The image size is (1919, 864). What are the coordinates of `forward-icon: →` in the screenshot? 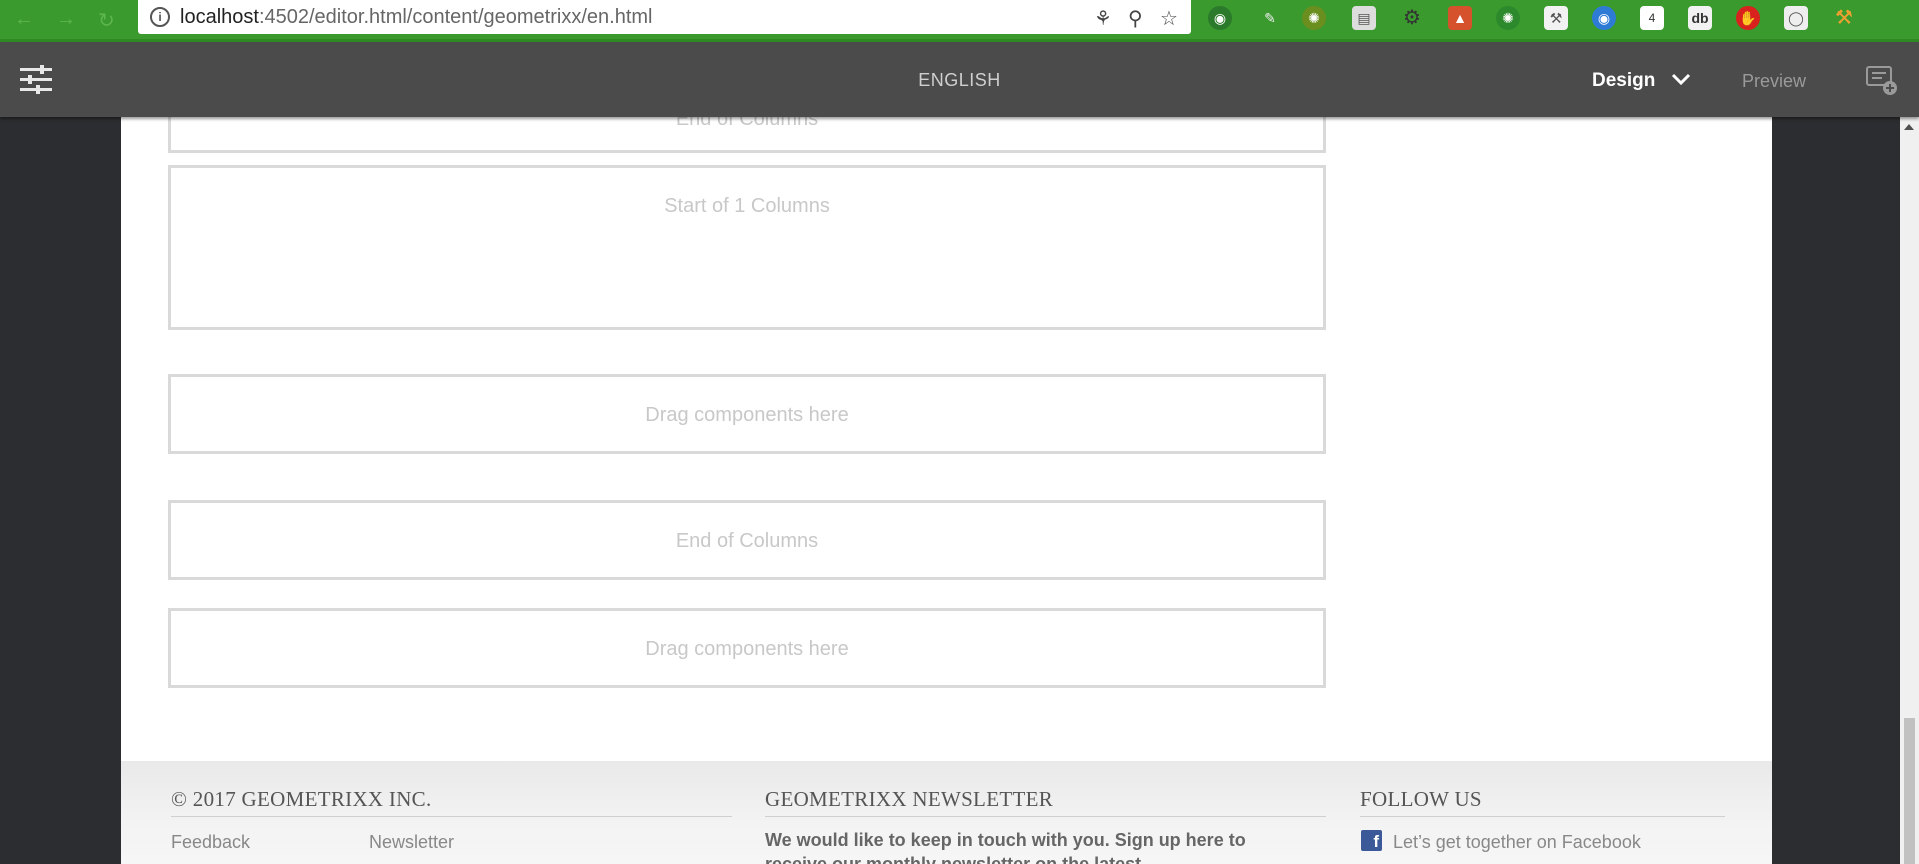 It's located at (66, 19).